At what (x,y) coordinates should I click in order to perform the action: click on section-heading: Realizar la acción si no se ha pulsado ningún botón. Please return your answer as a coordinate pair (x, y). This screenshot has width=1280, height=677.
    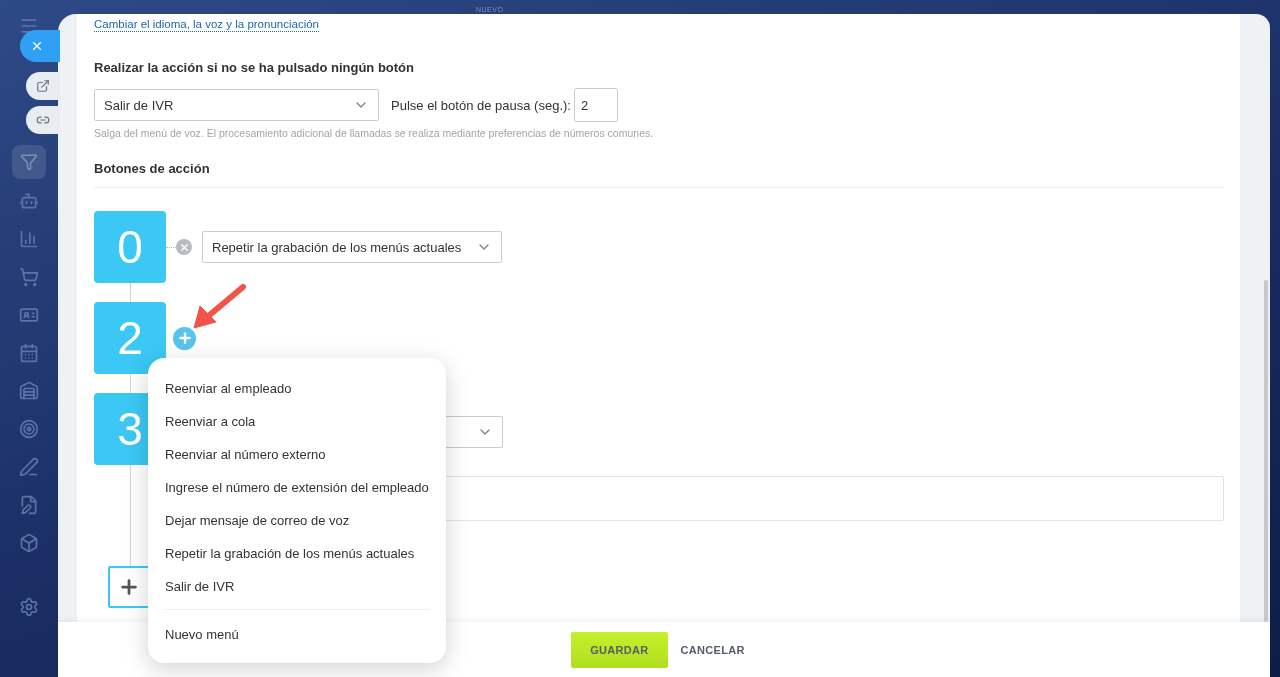
    Looking at the image, I should click on (254, 67).